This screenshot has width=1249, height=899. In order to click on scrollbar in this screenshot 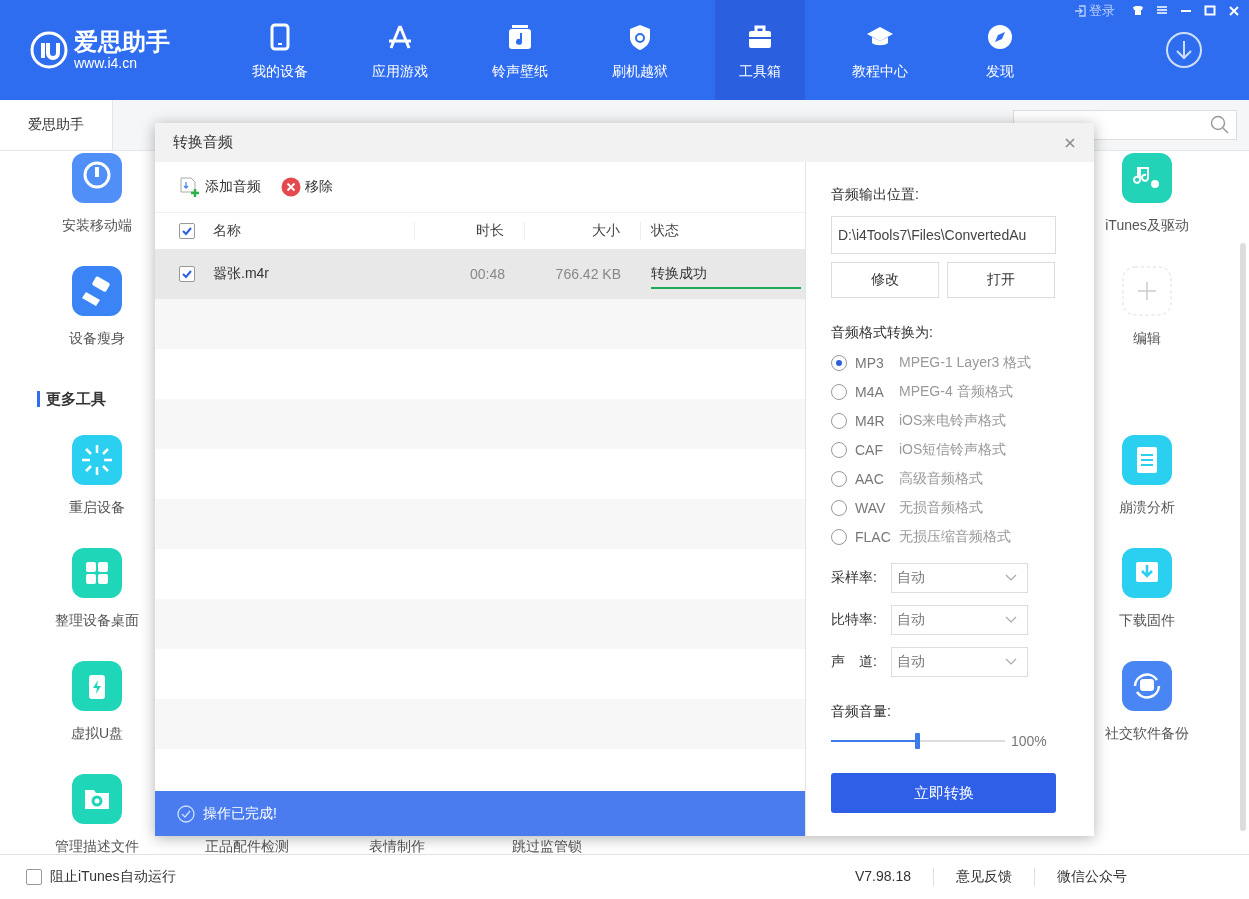, I will do `click(1243, 537)`.